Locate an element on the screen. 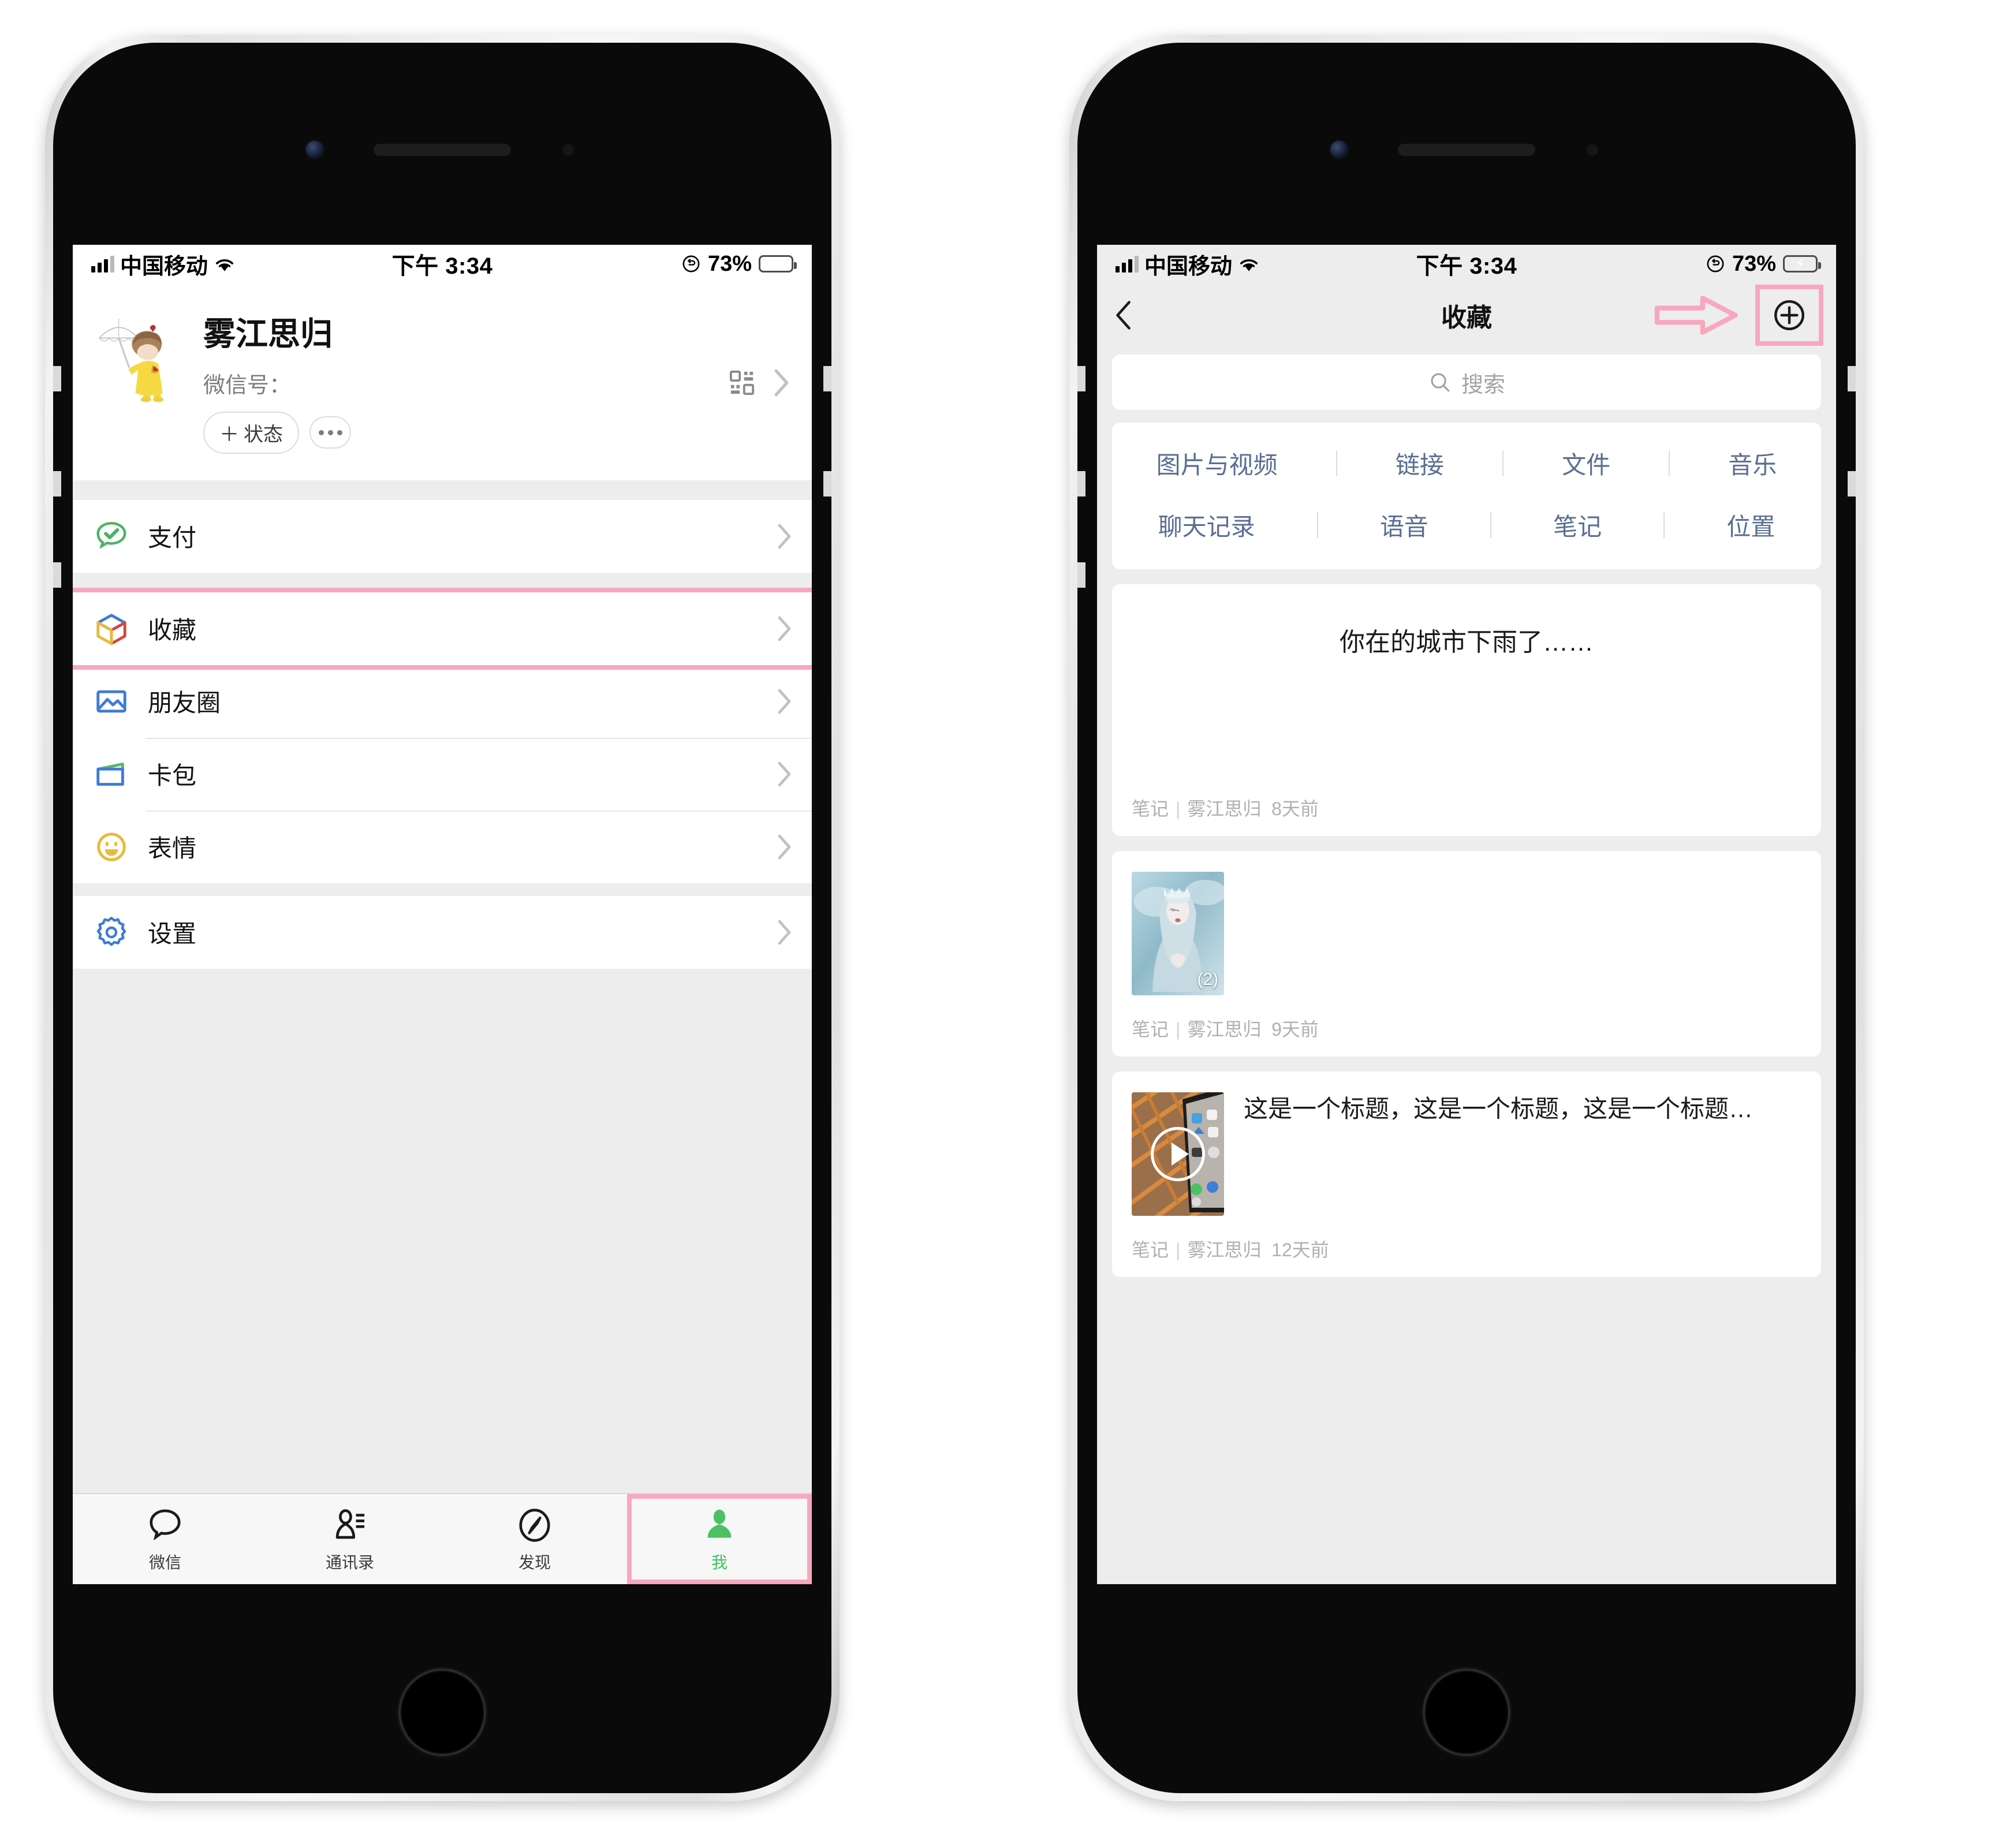  signal-bars-icon is located at coordinates (1127, 263).